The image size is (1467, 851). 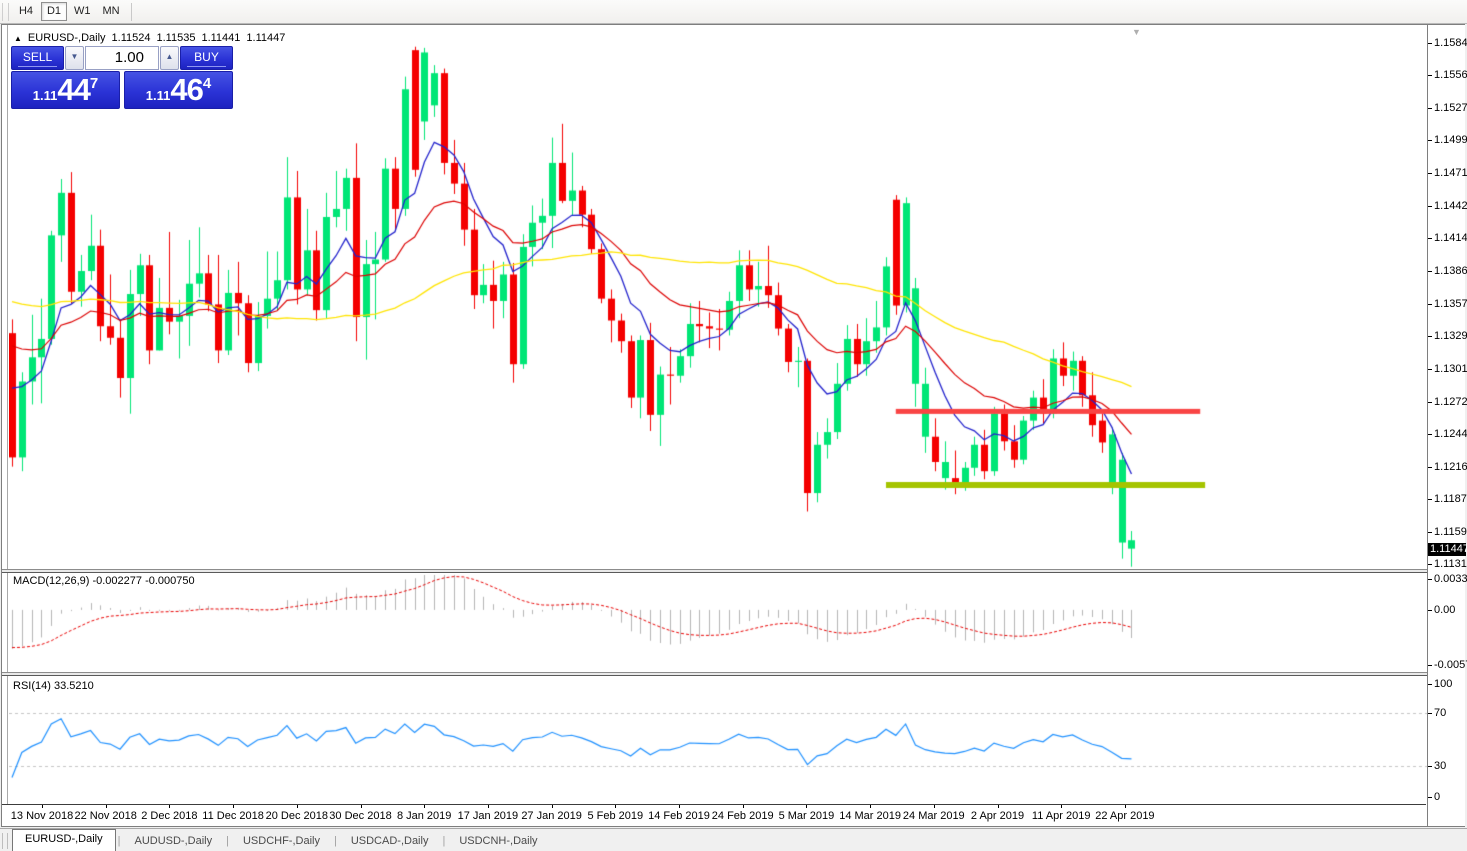 I want to click on sell-price-pip: 7, so click(x=94, y=83).